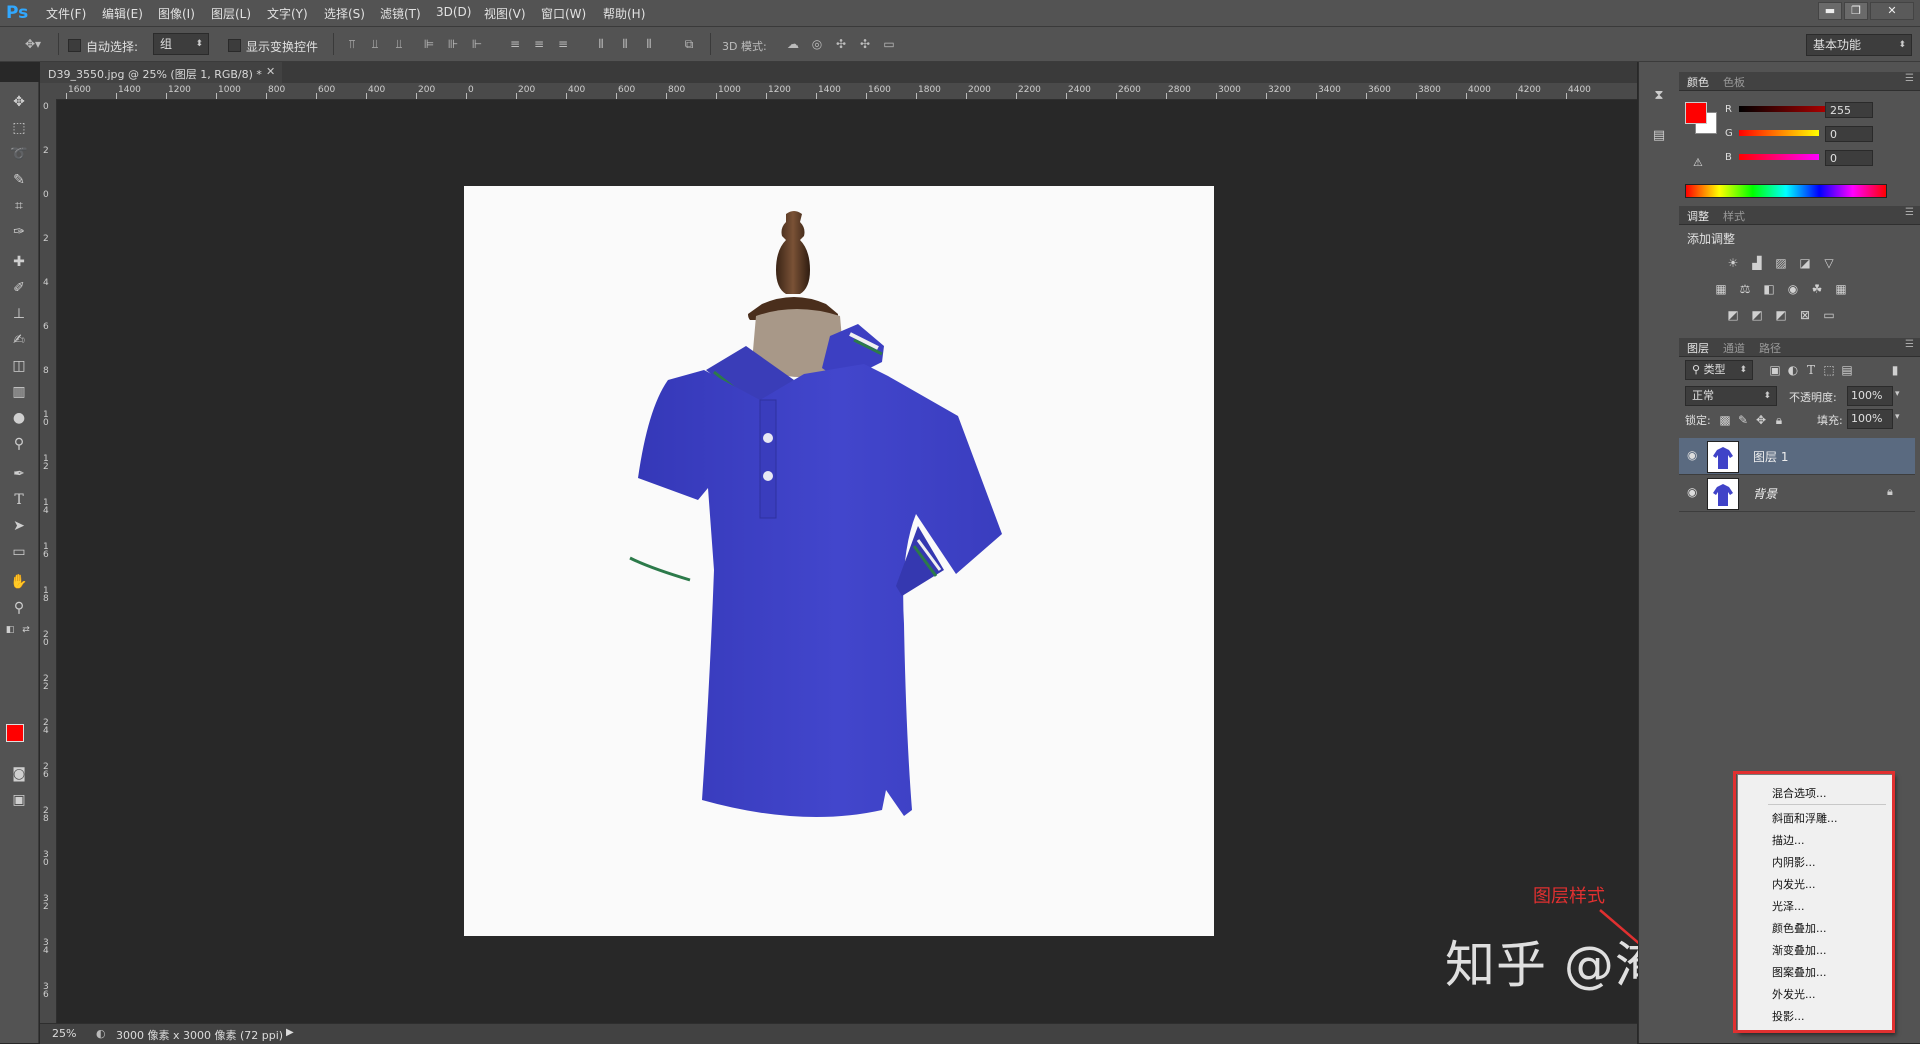 The height and width of the screenshot is (1044, 1920). I want to click on align-left-icon: ⊫, so click(429, 44).